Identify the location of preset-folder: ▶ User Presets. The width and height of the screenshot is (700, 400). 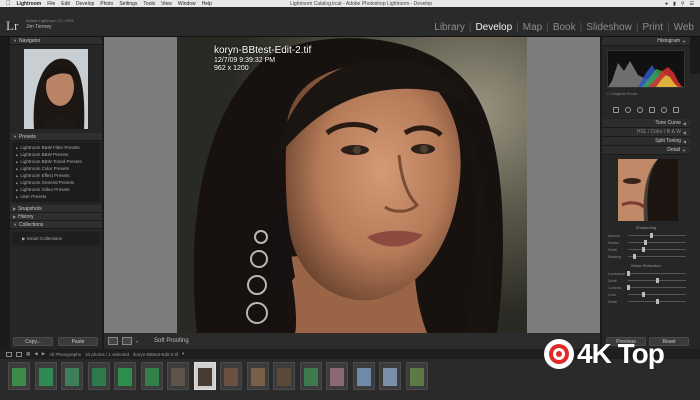
(57, 196).